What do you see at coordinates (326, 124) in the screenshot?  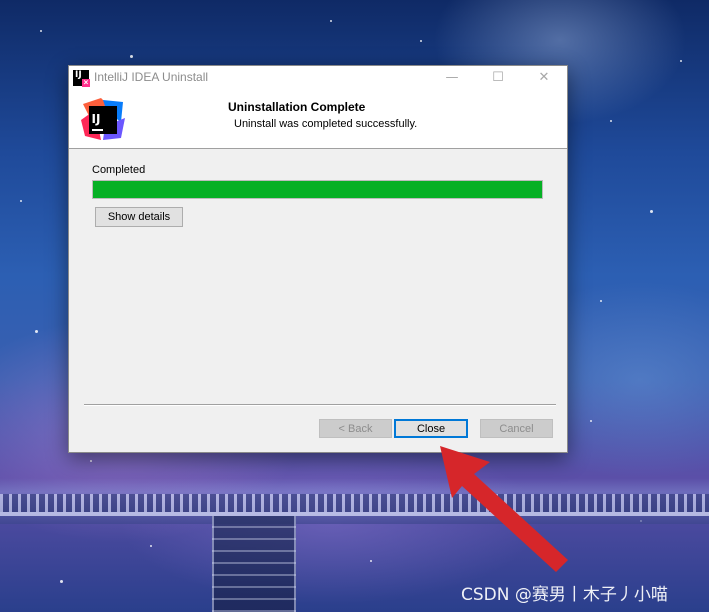 I see `page-subtitle: Uninstall was completed successfully.` at bounding box center [326, 124].